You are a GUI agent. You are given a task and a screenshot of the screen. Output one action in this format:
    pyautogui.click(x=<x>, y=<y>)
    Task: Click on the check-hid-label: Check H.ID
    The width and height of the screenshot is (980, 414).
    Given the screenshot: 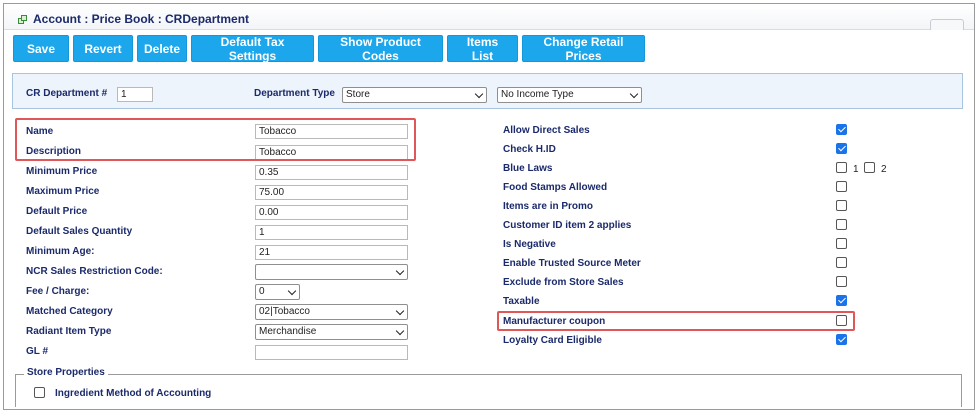 What is the action you would take?
    pyautogui.click(x=529, y=149)
    